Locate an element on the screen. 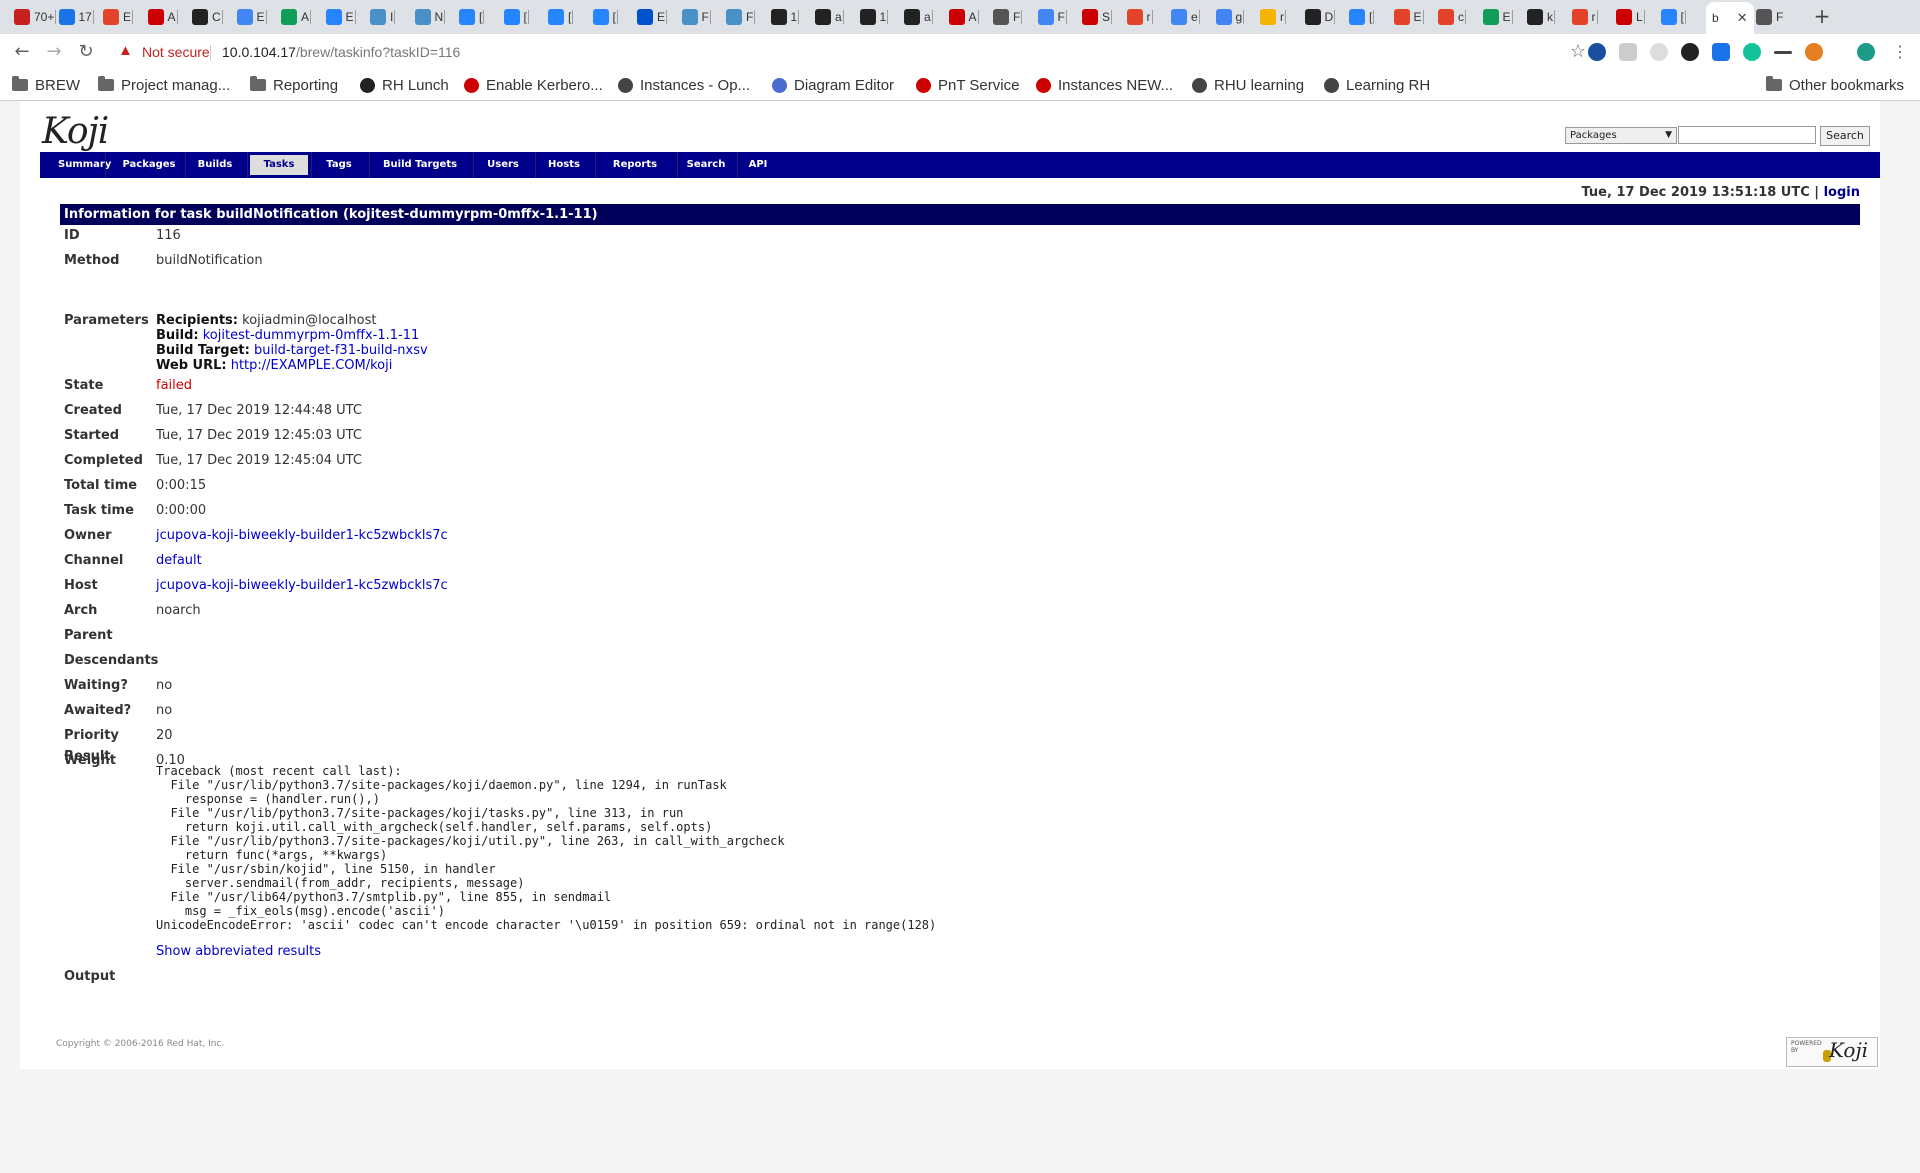 The width and height of the screenshot is (1920, 1173). nav-tags: Tags is located at coordinates (339, 165).